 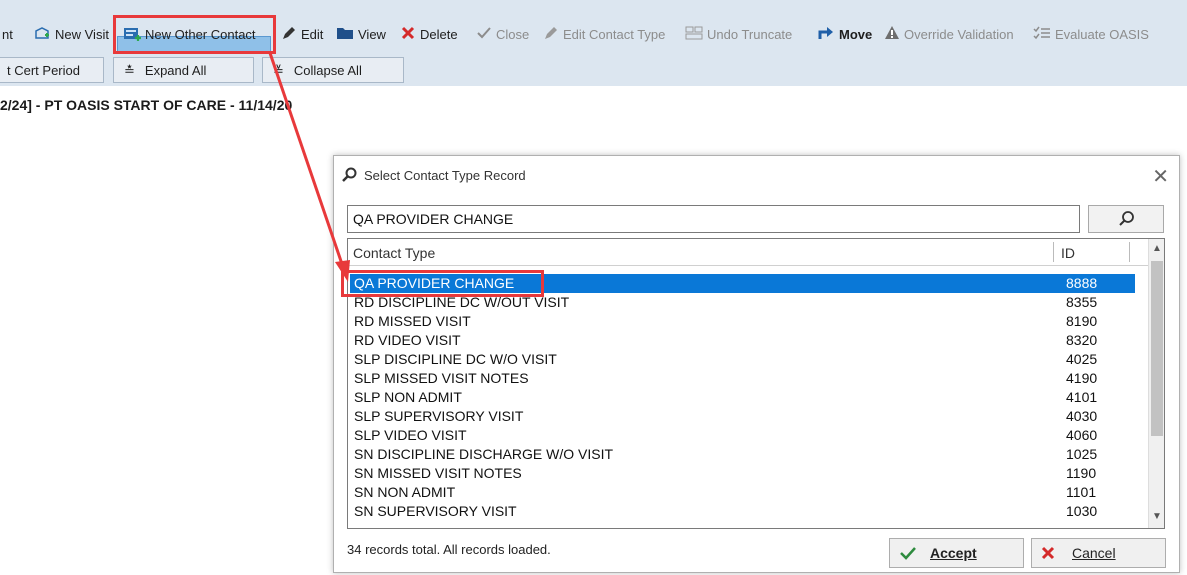 I want to click on table-row-partial, so click(x=742, y=269).